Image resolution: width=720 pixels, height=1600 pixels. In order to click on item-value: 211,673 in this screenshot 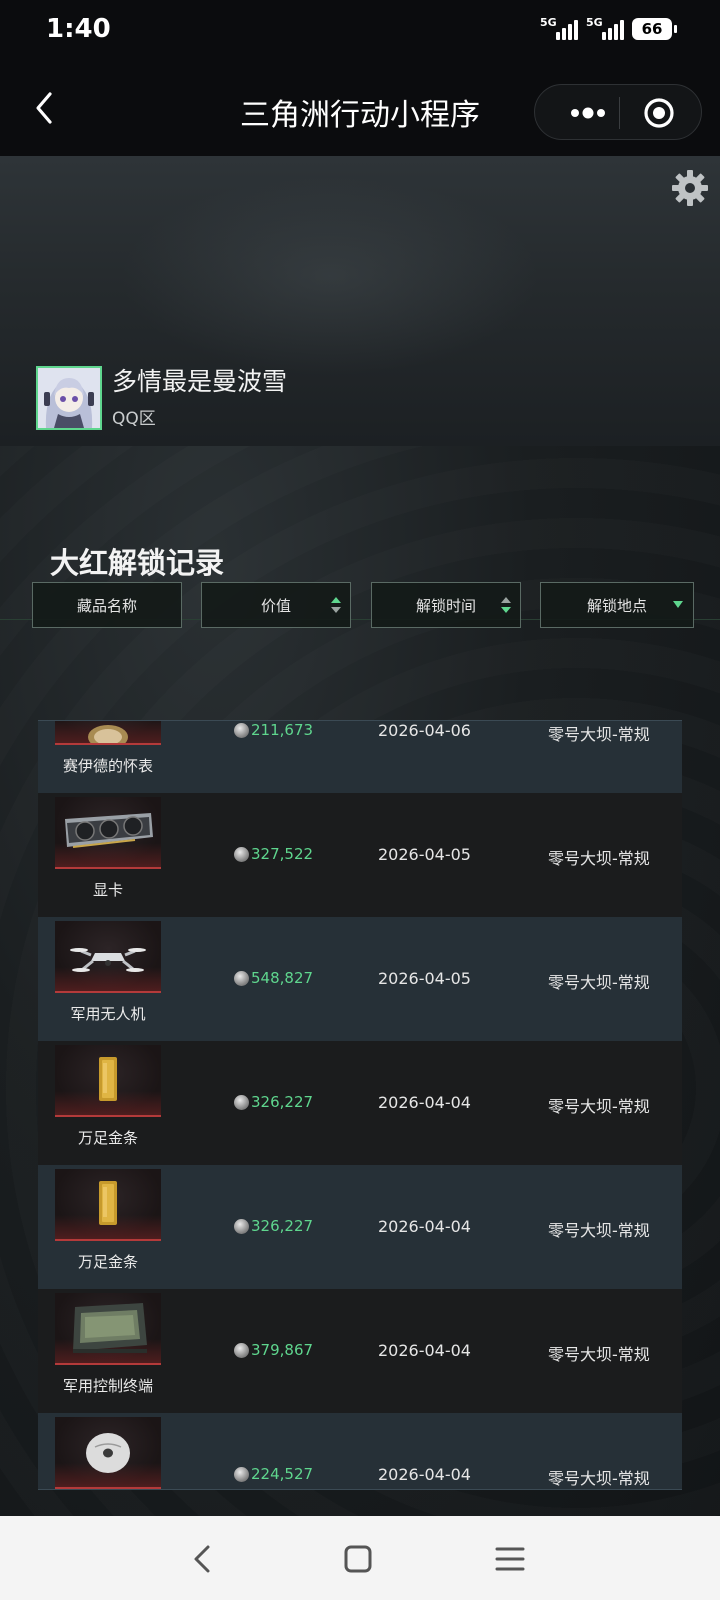, I will do `click(273, 730)`.